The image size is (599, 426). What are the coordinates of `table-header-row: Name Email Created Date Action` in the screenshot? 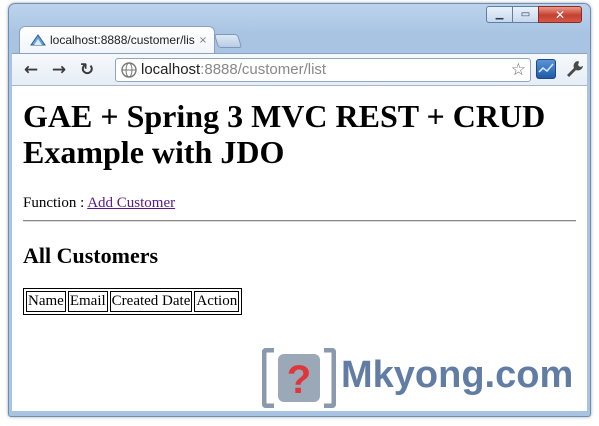 It's located at (133, 301).